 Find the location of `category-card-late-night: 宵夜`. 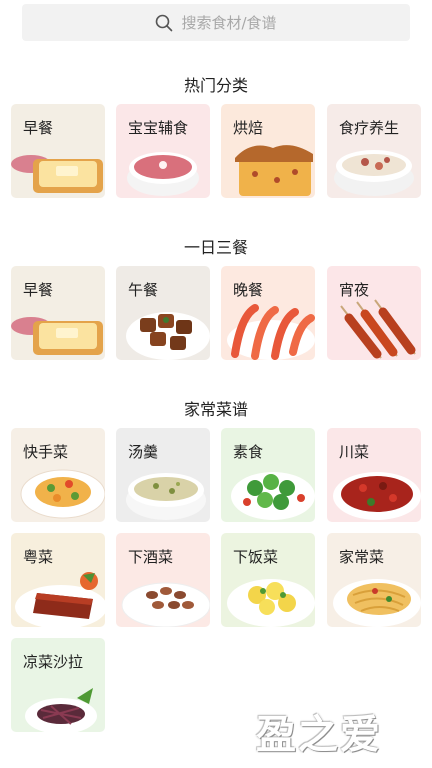

category-card-late-night: 宵夜 is located at coordinates (374, 313).